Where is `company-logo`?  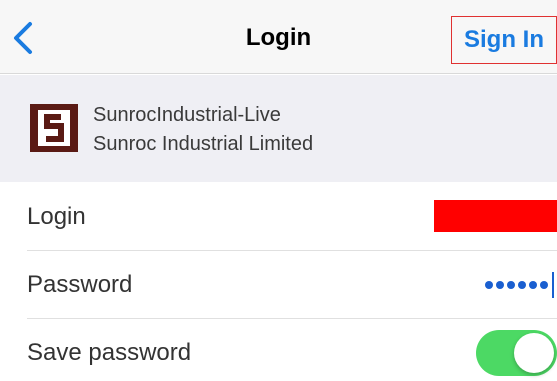
company-logo is located at coordinates (54, 128).